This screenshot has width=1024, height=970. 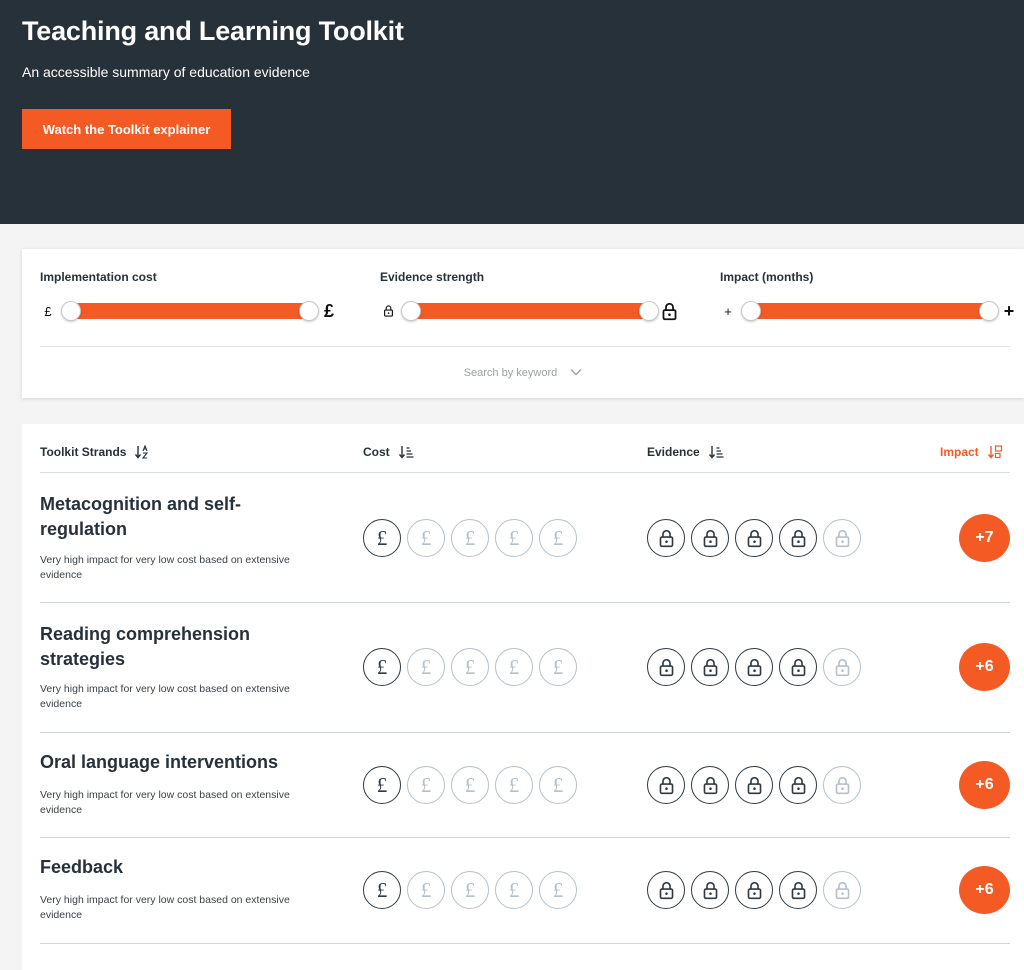 I want to click on evidence-filter-label: Evidence strength, so click(x=432, y=277).